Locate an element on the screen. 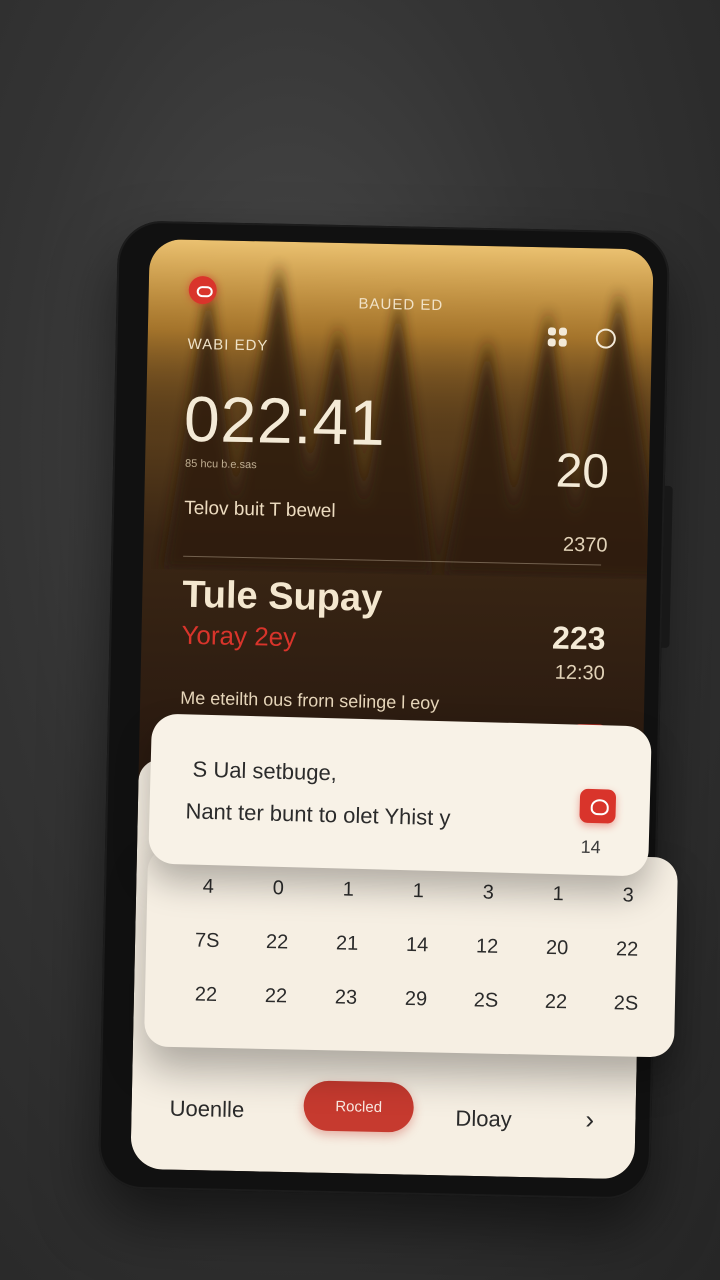 The image size is (720, 1280). subtitle-value: 2370 is located at coordinates (585, 545).